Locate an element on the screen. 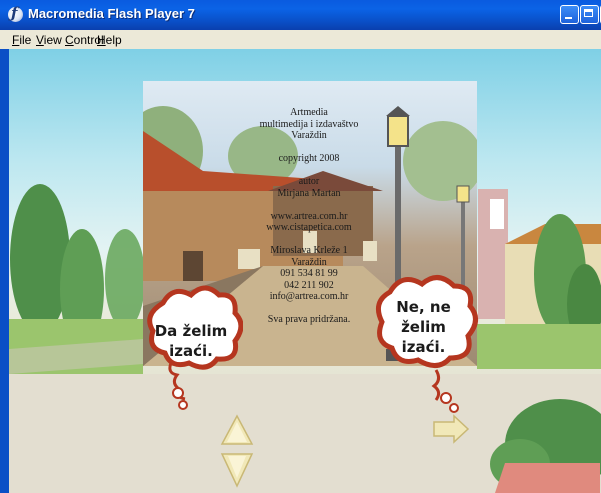 This screenshot has width=601, height=493. arrow-right-icon is located at coordinates (451, 429).